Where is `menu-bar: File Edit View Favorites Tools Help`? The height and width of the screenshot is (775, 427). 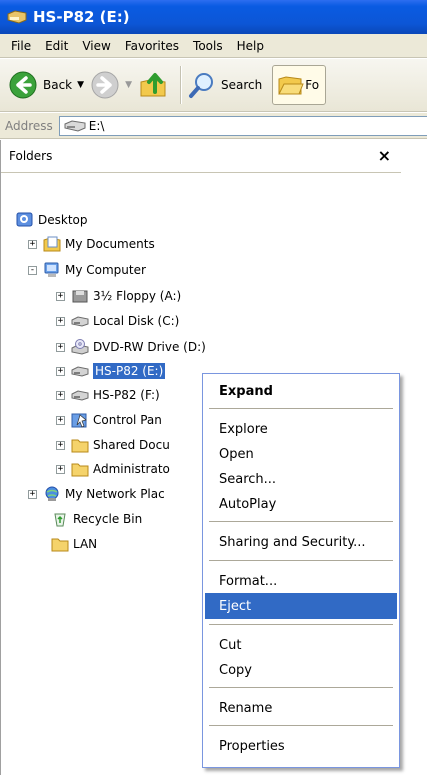
menu-bar: File Edit View Favorites Tools Help is located at coordinates (213, 46).